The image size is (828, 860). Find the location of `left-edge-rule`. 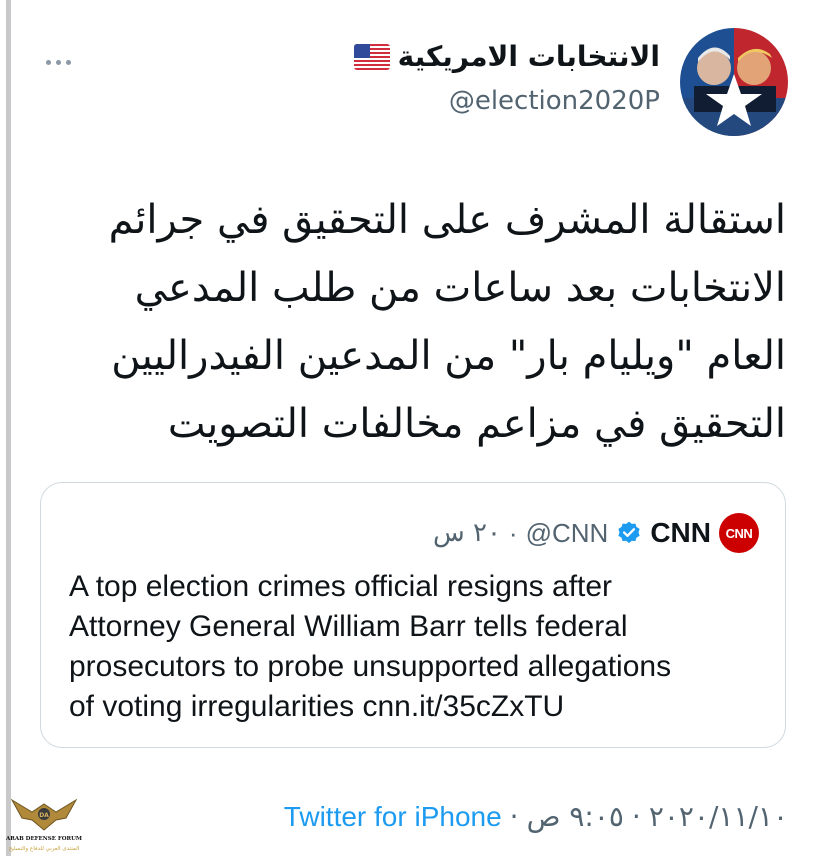

left-edge-rule is located at coordinates (8, 428).